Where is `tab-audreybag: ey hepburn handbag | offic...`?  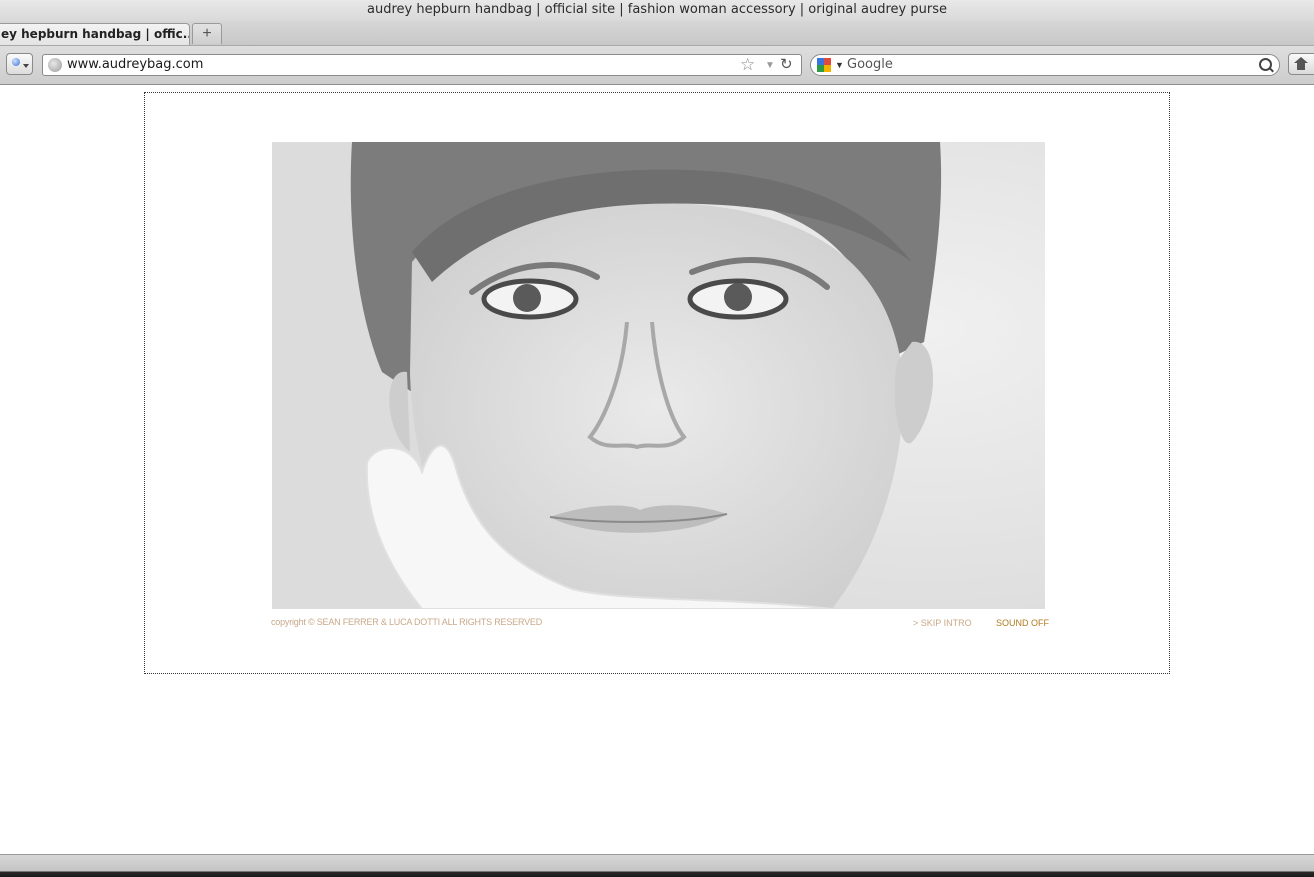 tab-audreybag: ey hepburn handbag | offic... is located at coordinates (95, 34).